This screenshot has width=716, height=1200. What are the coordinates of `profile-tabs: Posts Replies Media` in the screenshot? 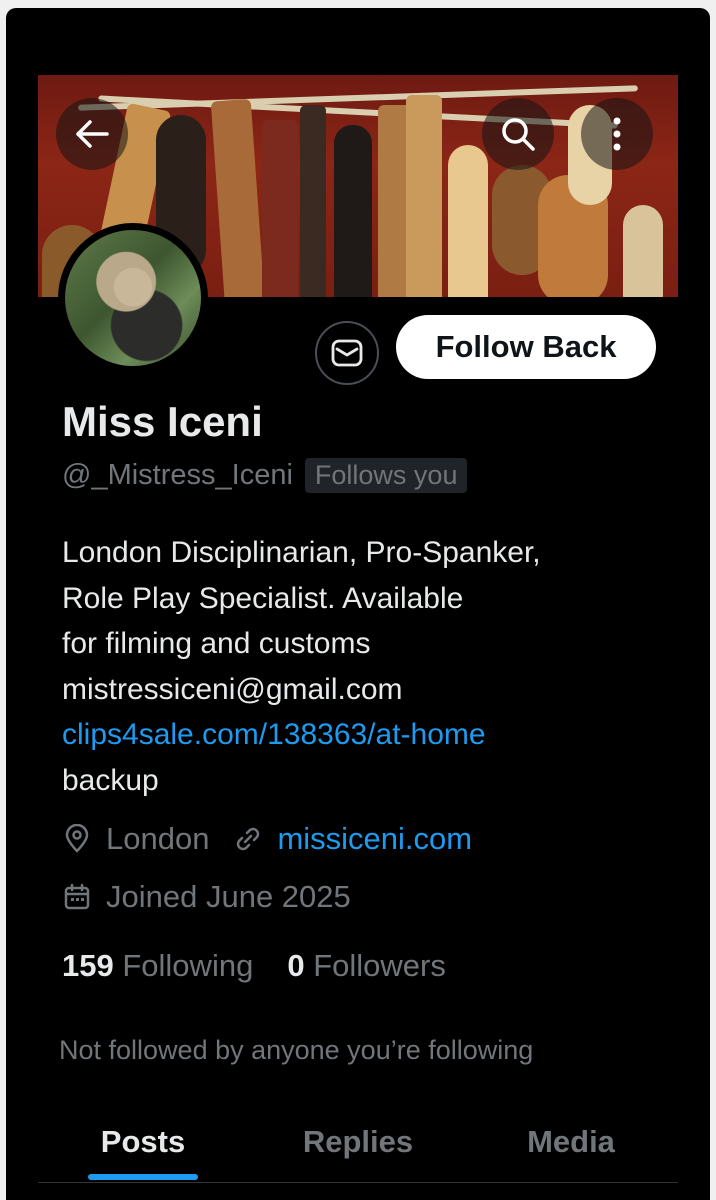 It's located at (358, 1142).